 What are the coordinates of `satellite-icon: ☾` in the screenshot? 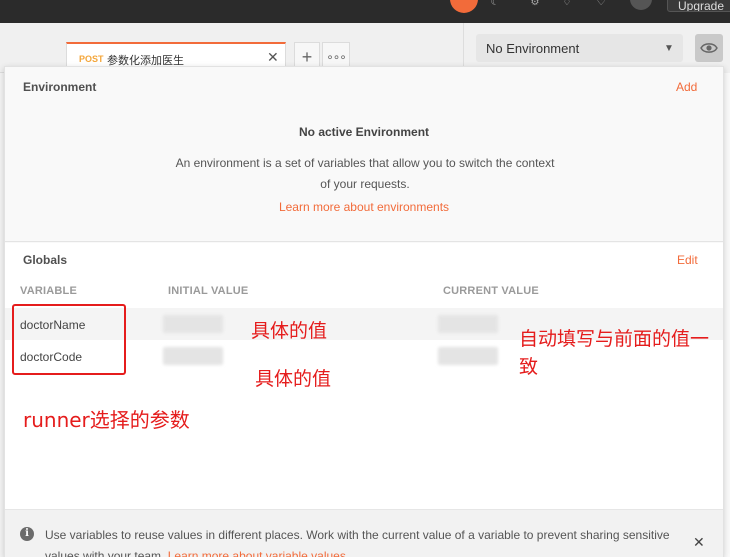 It's located at (495, 4).